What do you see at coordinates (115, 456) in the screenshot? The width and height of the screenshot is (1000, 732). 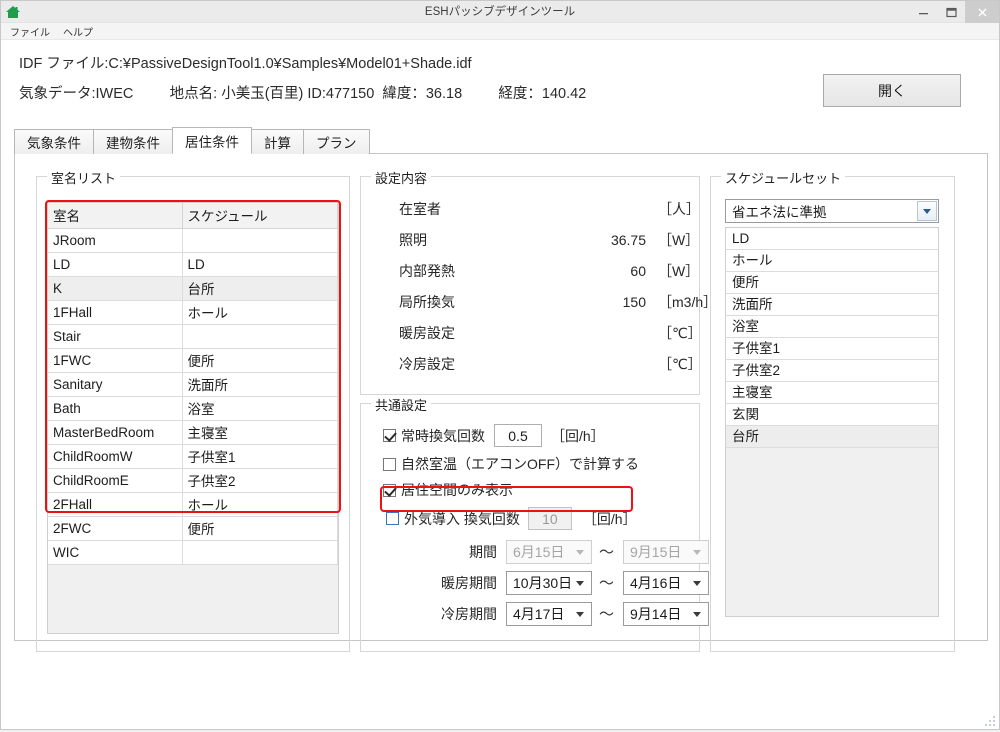 I see `cell-room-name: ChildRoomW` at bounding box center [115, 456].